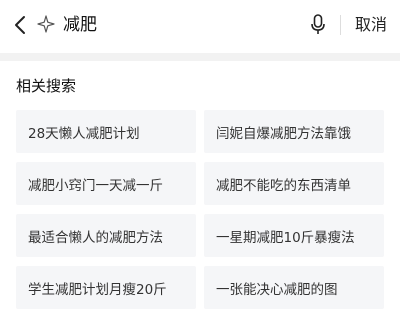  Describe the element at coordinates (106, 235) in the screenshot. I see `related-search-item: 最适合懒人的减肥方法` at that location.